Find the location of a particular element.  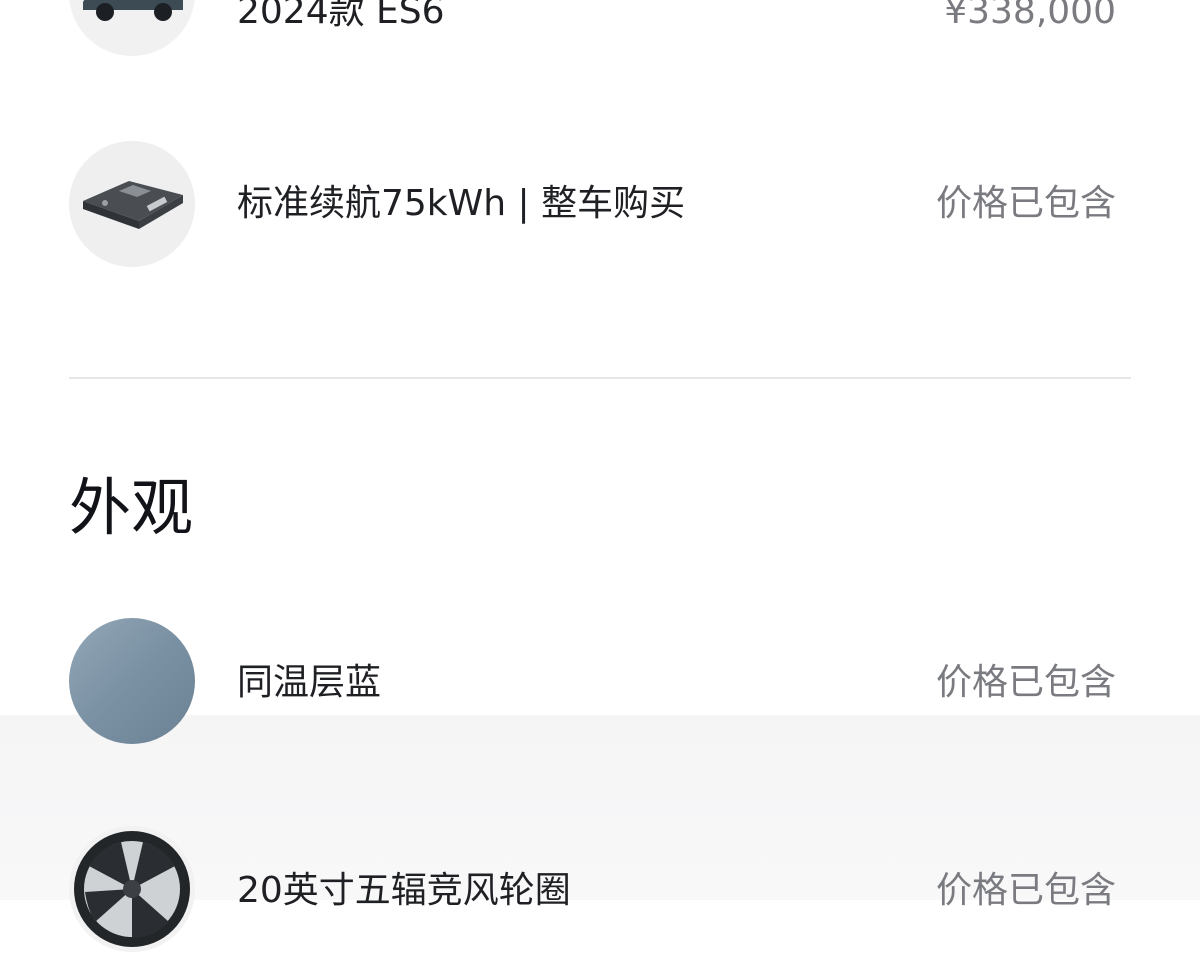

battery-pack-thumbnail is located at coordinates (132, 204).